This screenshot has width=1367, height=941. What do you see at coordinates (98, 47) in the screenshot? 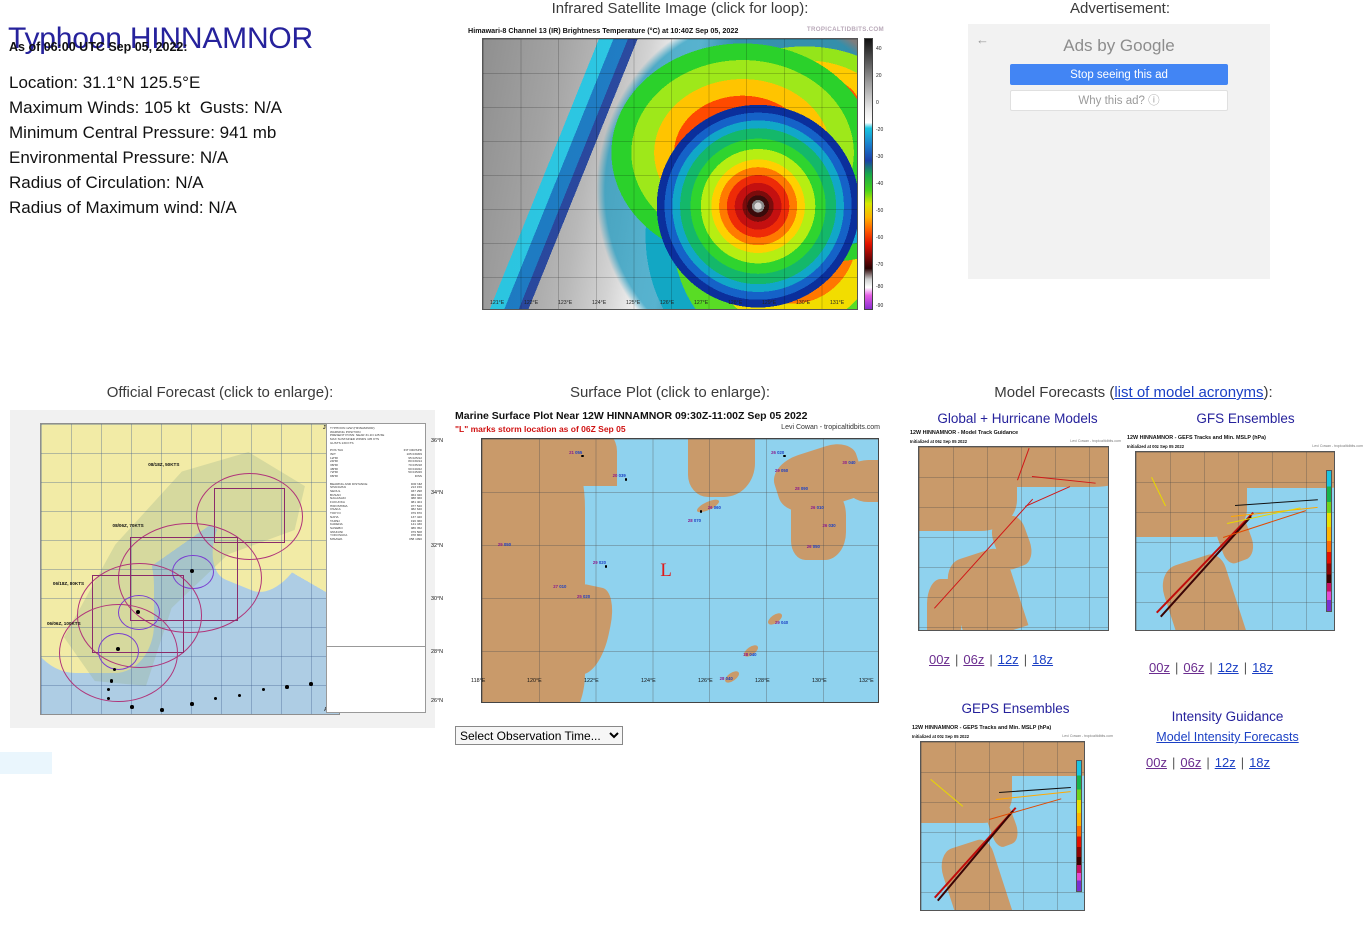
I see `storm-timestamp: As of 06:00 UTC Sep 05, 2022:` at bounding box center [98, 47].